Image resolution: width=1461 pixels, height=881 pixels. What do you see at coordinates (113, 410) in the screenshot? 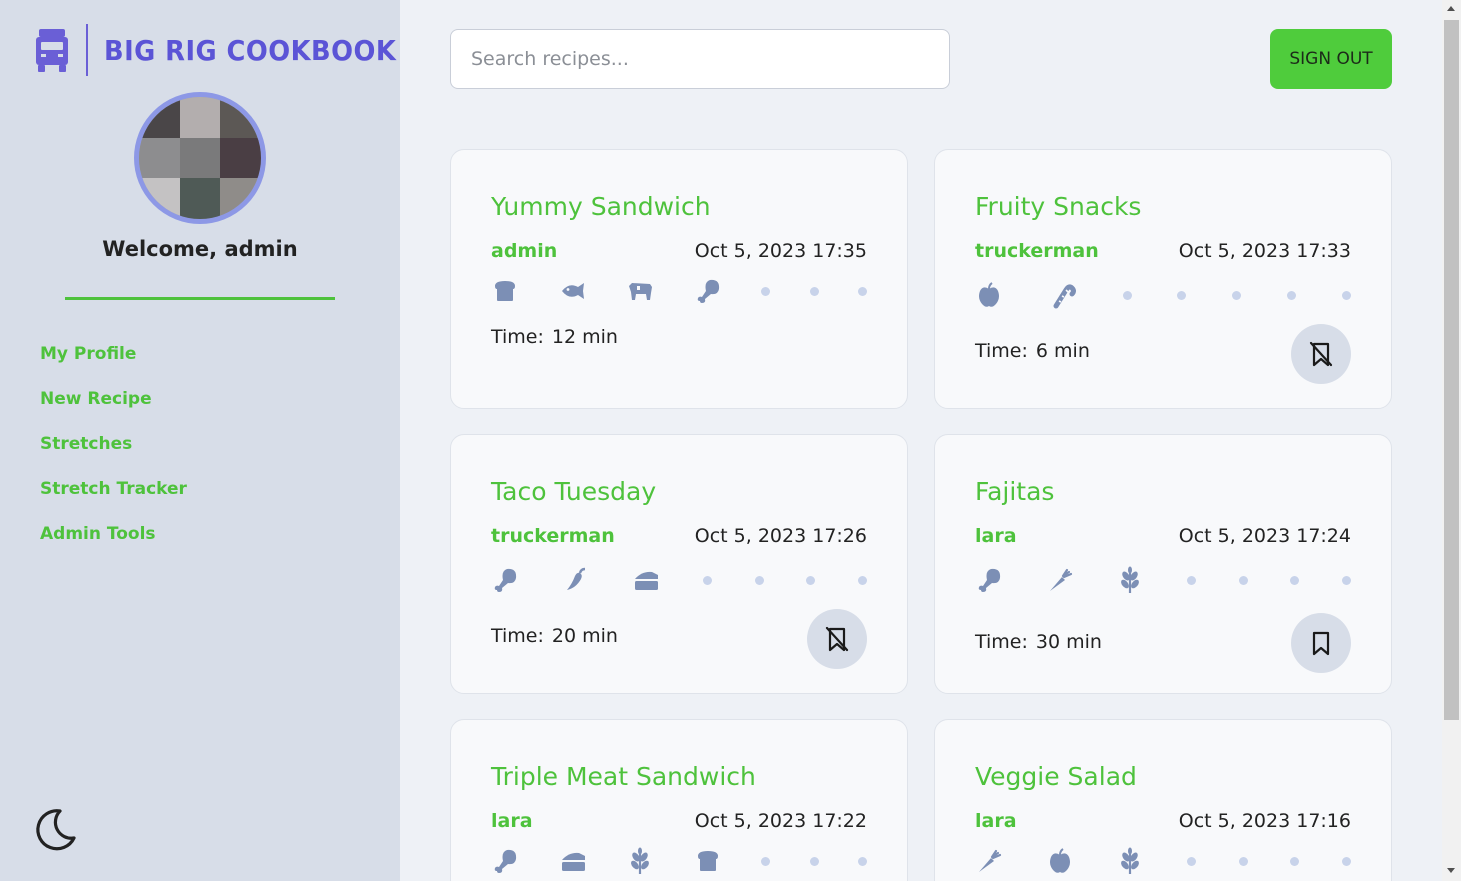
I see `nav-new-recipe: New Recipe` at bounding box center [113, 410].